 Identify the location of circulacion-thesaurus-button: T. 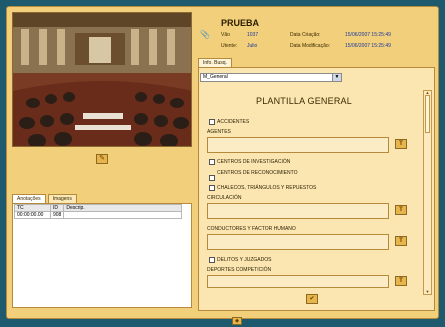
(401, 210).